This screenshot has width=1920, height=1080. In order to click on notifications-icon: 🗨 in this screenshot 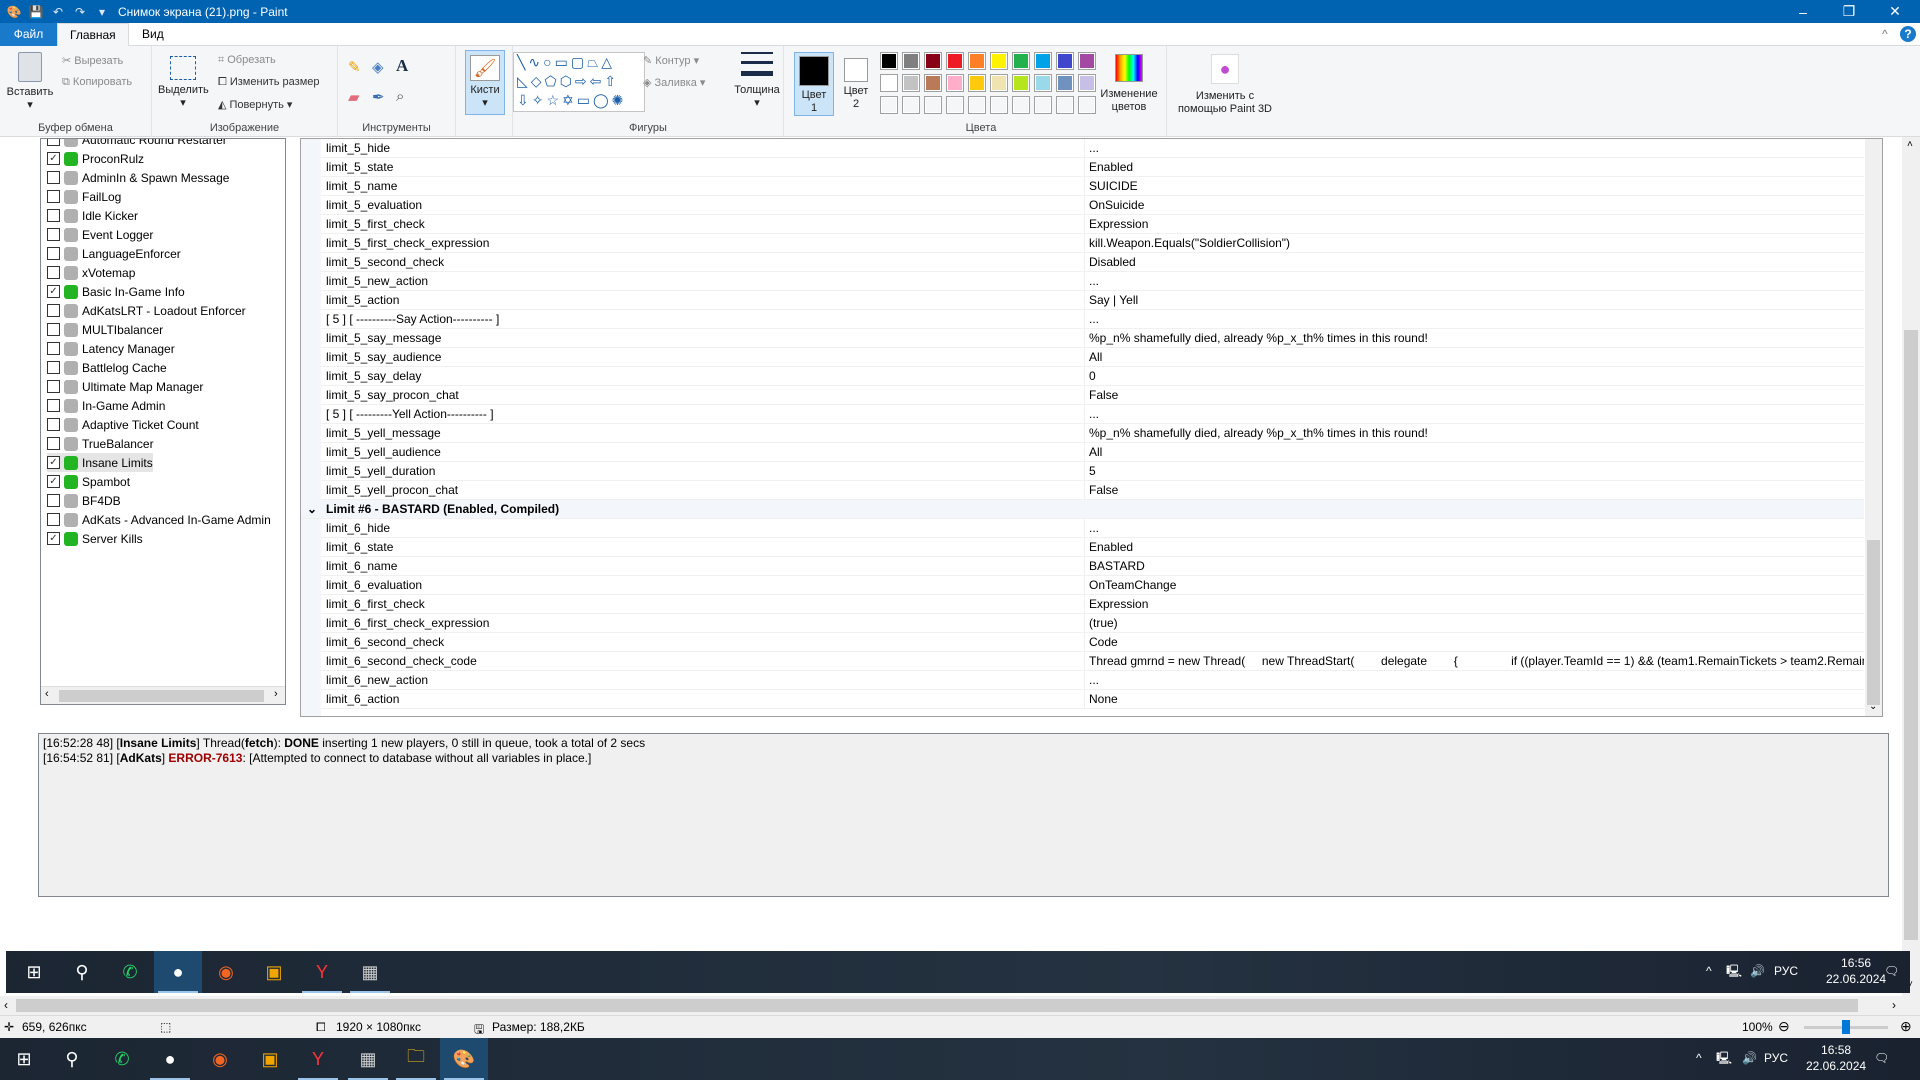, I will do `click(1881, 1058)`.